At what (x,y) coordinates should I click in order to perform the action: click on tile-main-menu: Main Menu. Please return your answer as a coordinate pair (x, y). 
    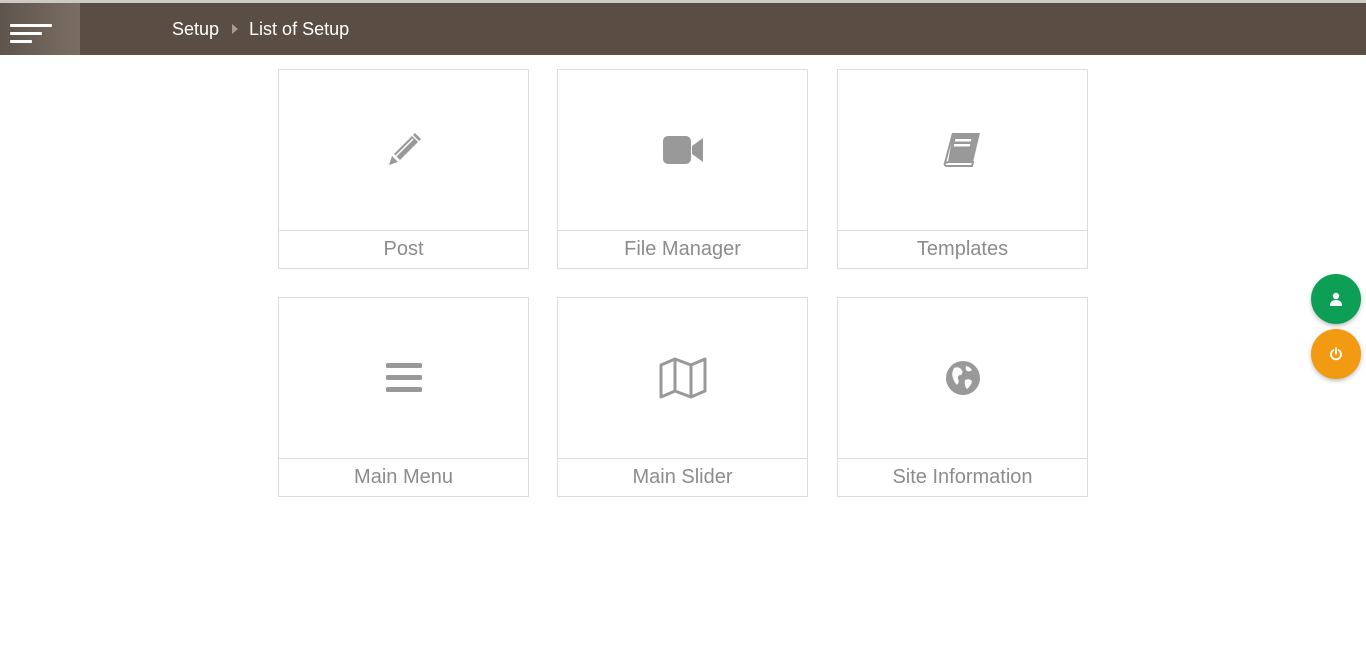
    Looking at the image, I should click on (403, 397).